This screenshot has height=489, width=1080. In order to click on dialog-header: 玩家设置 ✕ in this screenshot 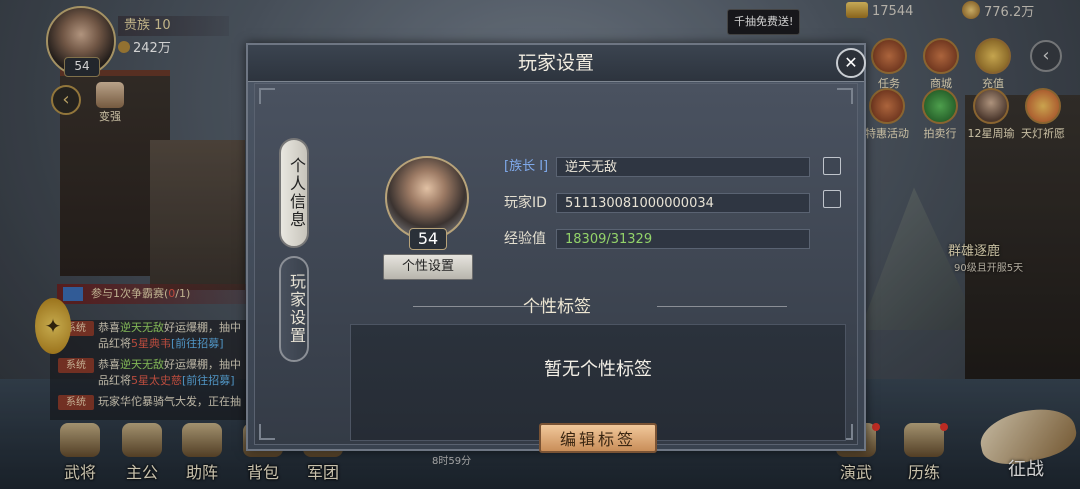, I will do `click(557, 63)`.